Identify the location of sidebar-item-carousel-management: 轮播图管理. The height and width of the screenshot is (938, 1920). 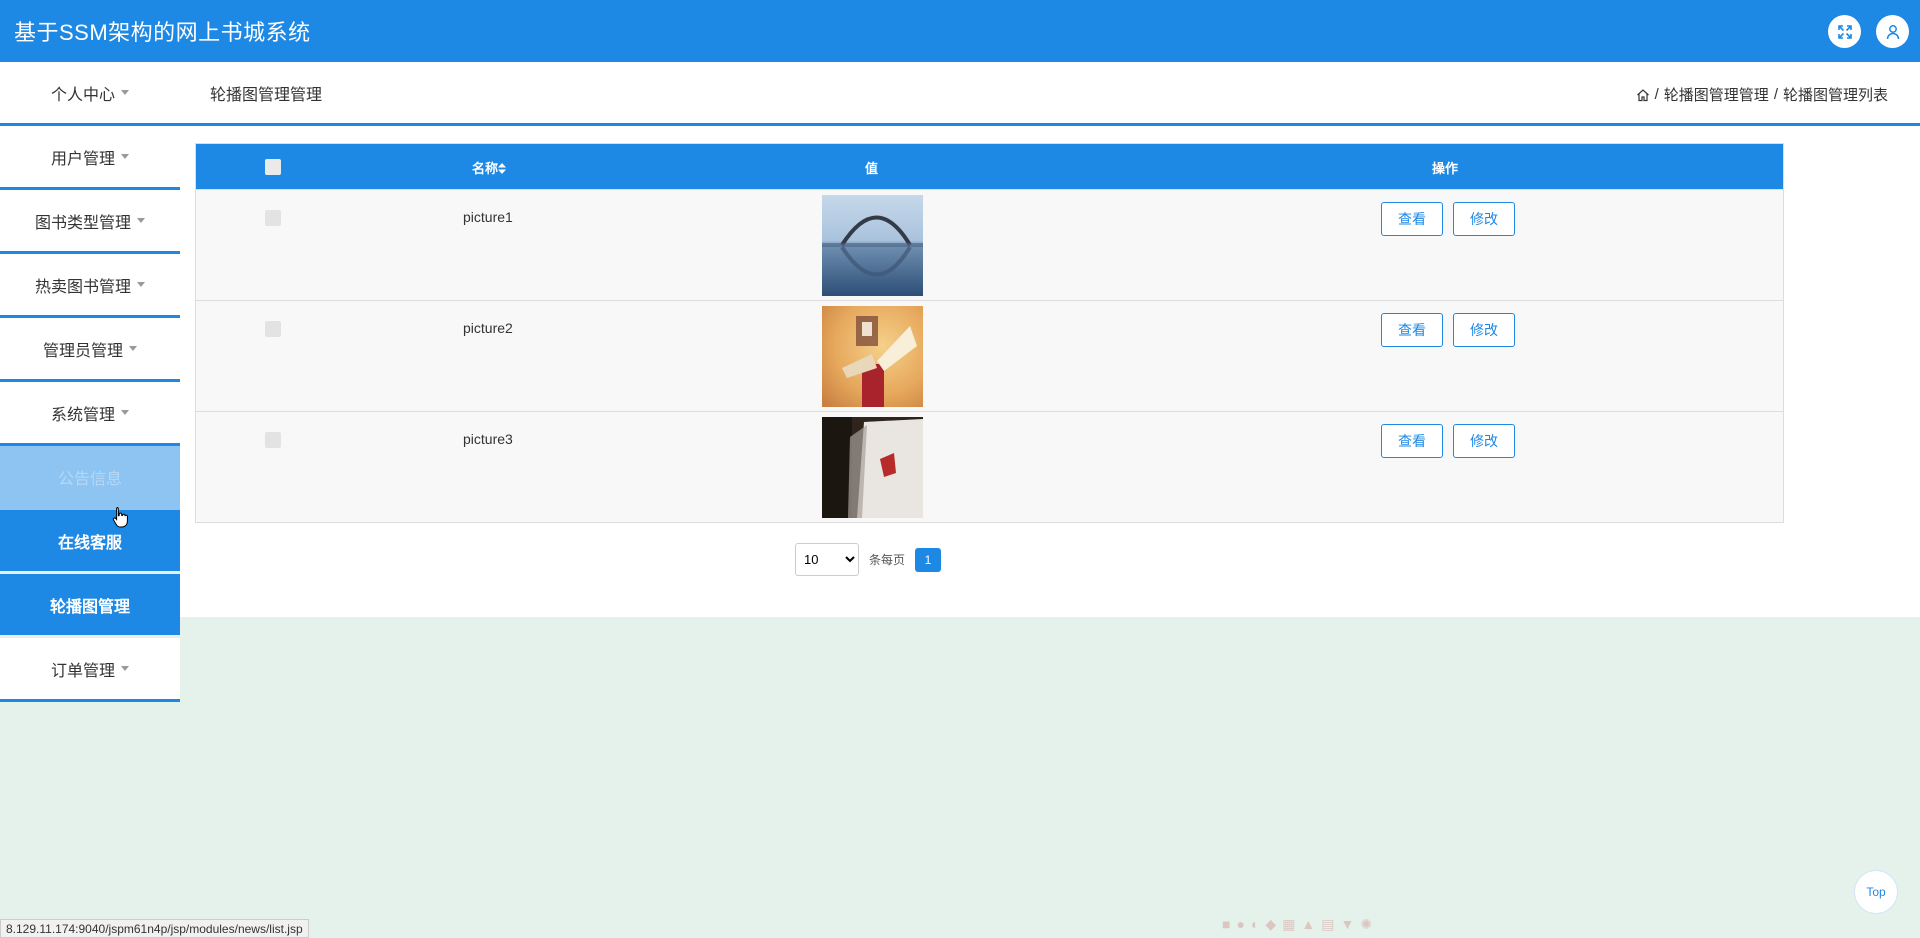
(90, 606).